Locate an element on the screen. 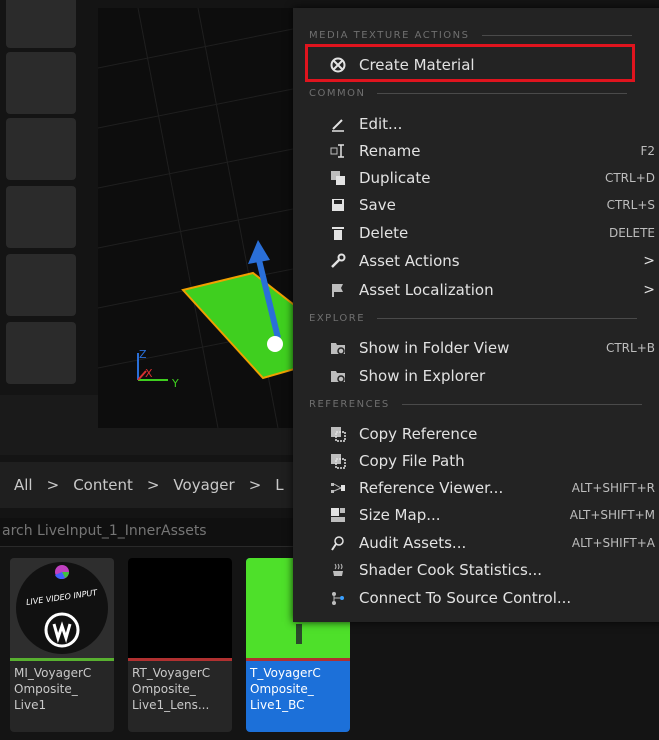  section-media-texture-actions: MEDIA TEXTURE ACTIONS is located at coordinates (470, 35).